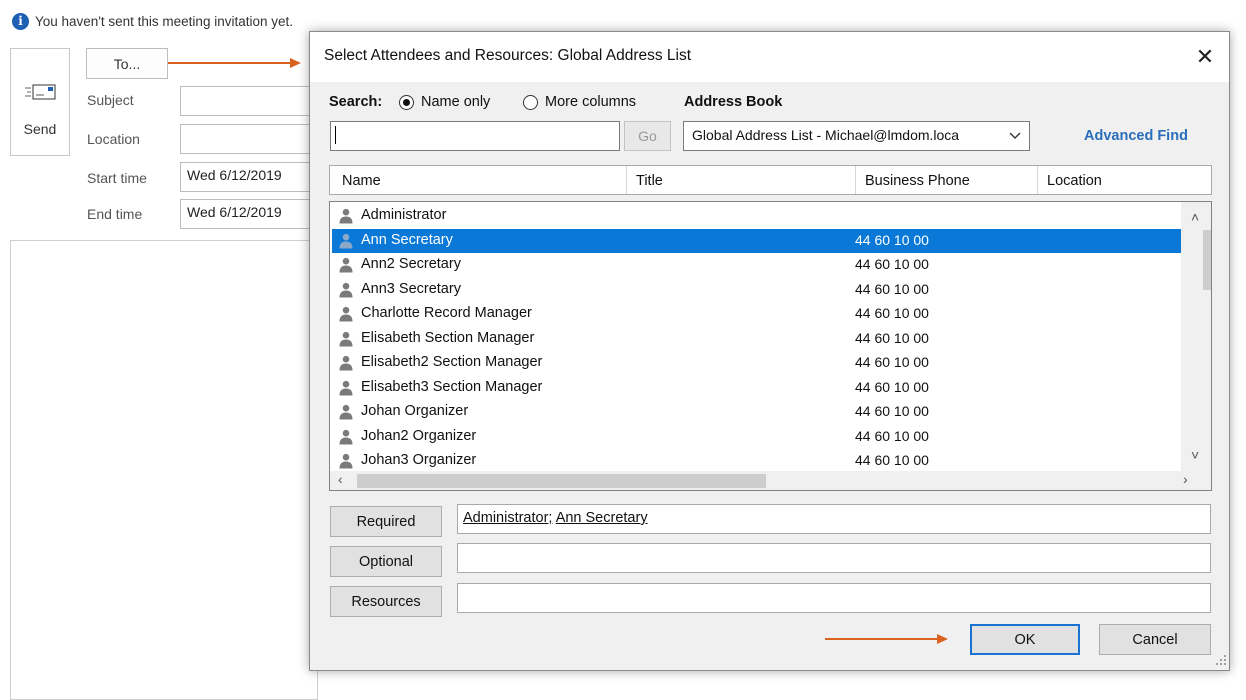 Image resolution: width=1246 pixels, height=700 pixels. What do you see at coordinates (1136, 136) in the screenshot?
I see `advanced-find-link: Advanced Find` at bounding box center [1136, 136].